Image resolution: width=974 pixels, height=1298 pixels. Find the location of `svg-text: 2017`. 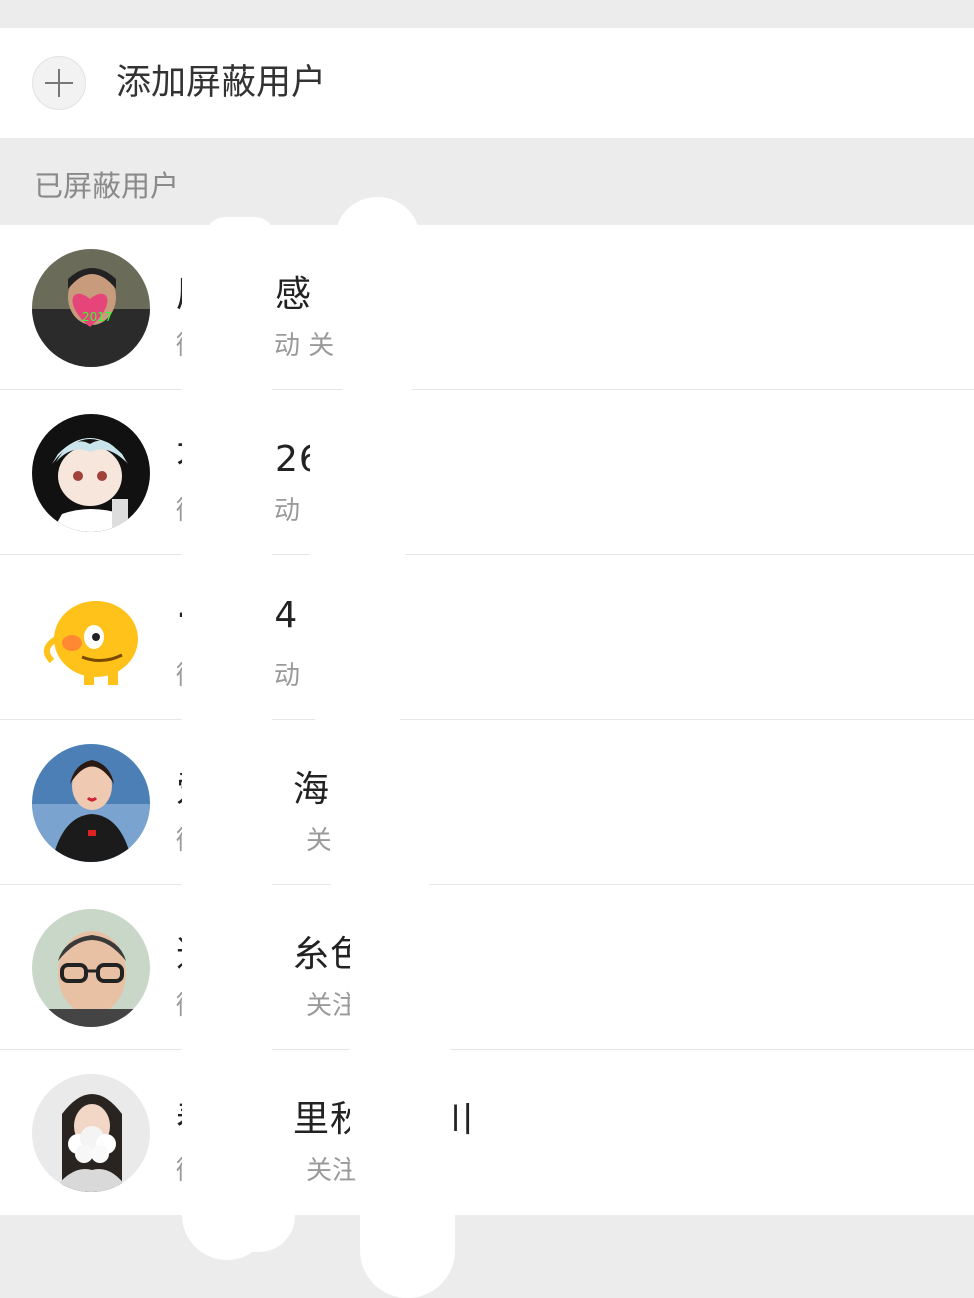

svg-text: 2017 is located at coordinates (97, 317).